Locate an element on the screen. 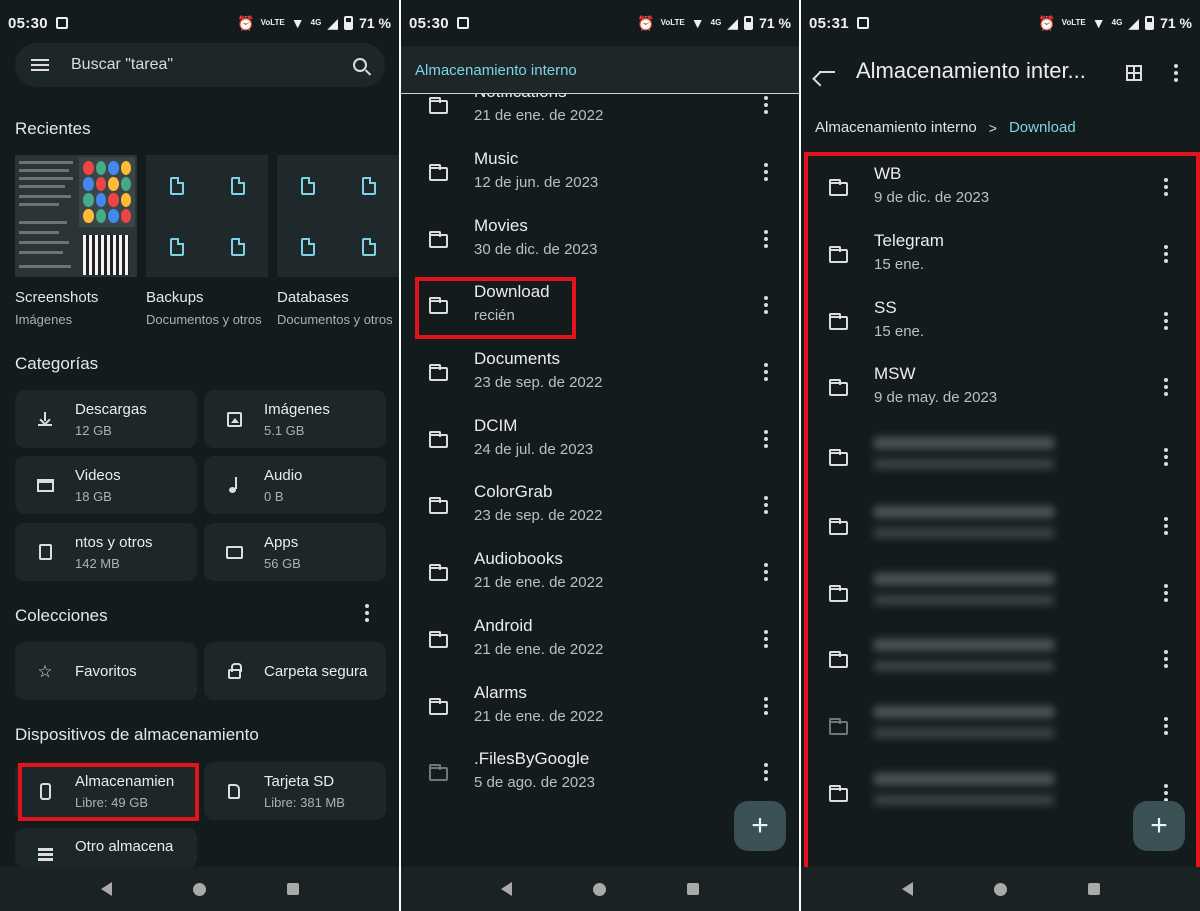  recent-item-backups: Backups Documentos y otros is located at coordinates (207, 241).